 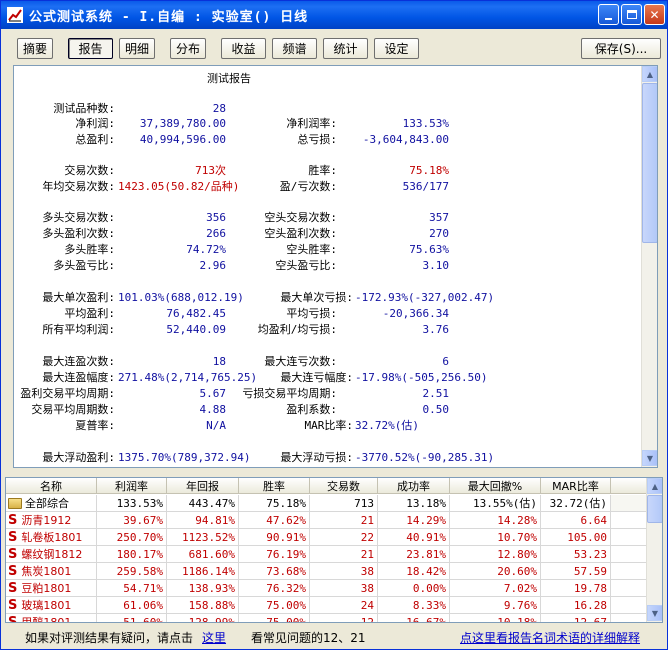 I want to click on report-label-right: 胜率:, so click(x=322, y=170).